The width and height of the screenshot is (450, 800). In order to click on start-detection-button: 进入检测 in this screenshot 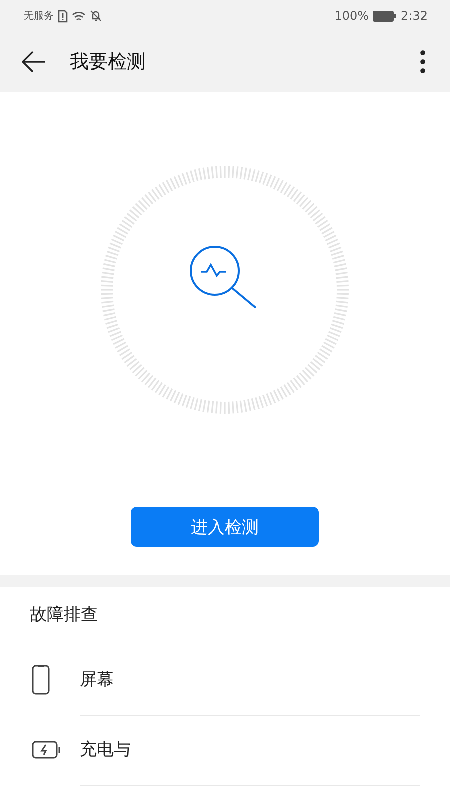, I will do `click(225, 527)`.